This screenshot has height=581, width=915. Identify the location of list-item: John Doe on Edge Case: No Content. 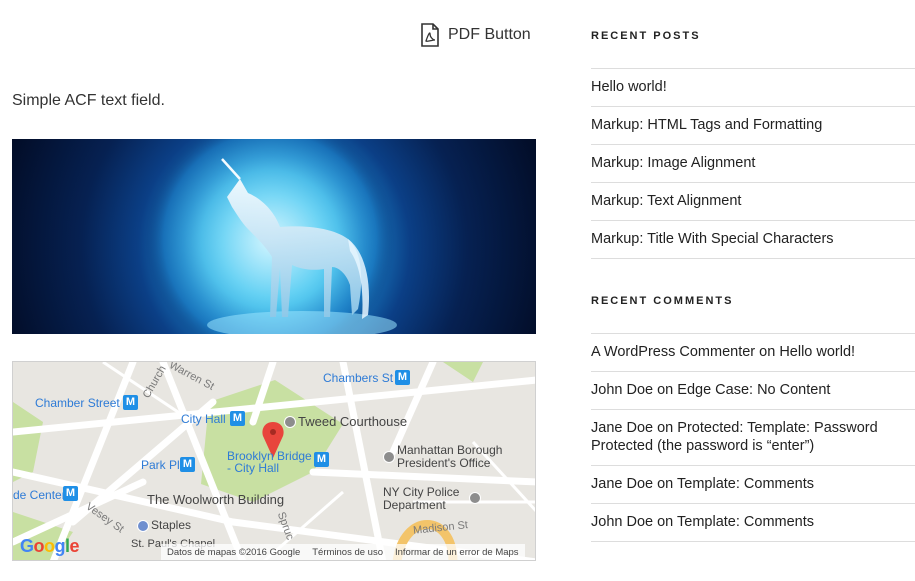
(753, 391).